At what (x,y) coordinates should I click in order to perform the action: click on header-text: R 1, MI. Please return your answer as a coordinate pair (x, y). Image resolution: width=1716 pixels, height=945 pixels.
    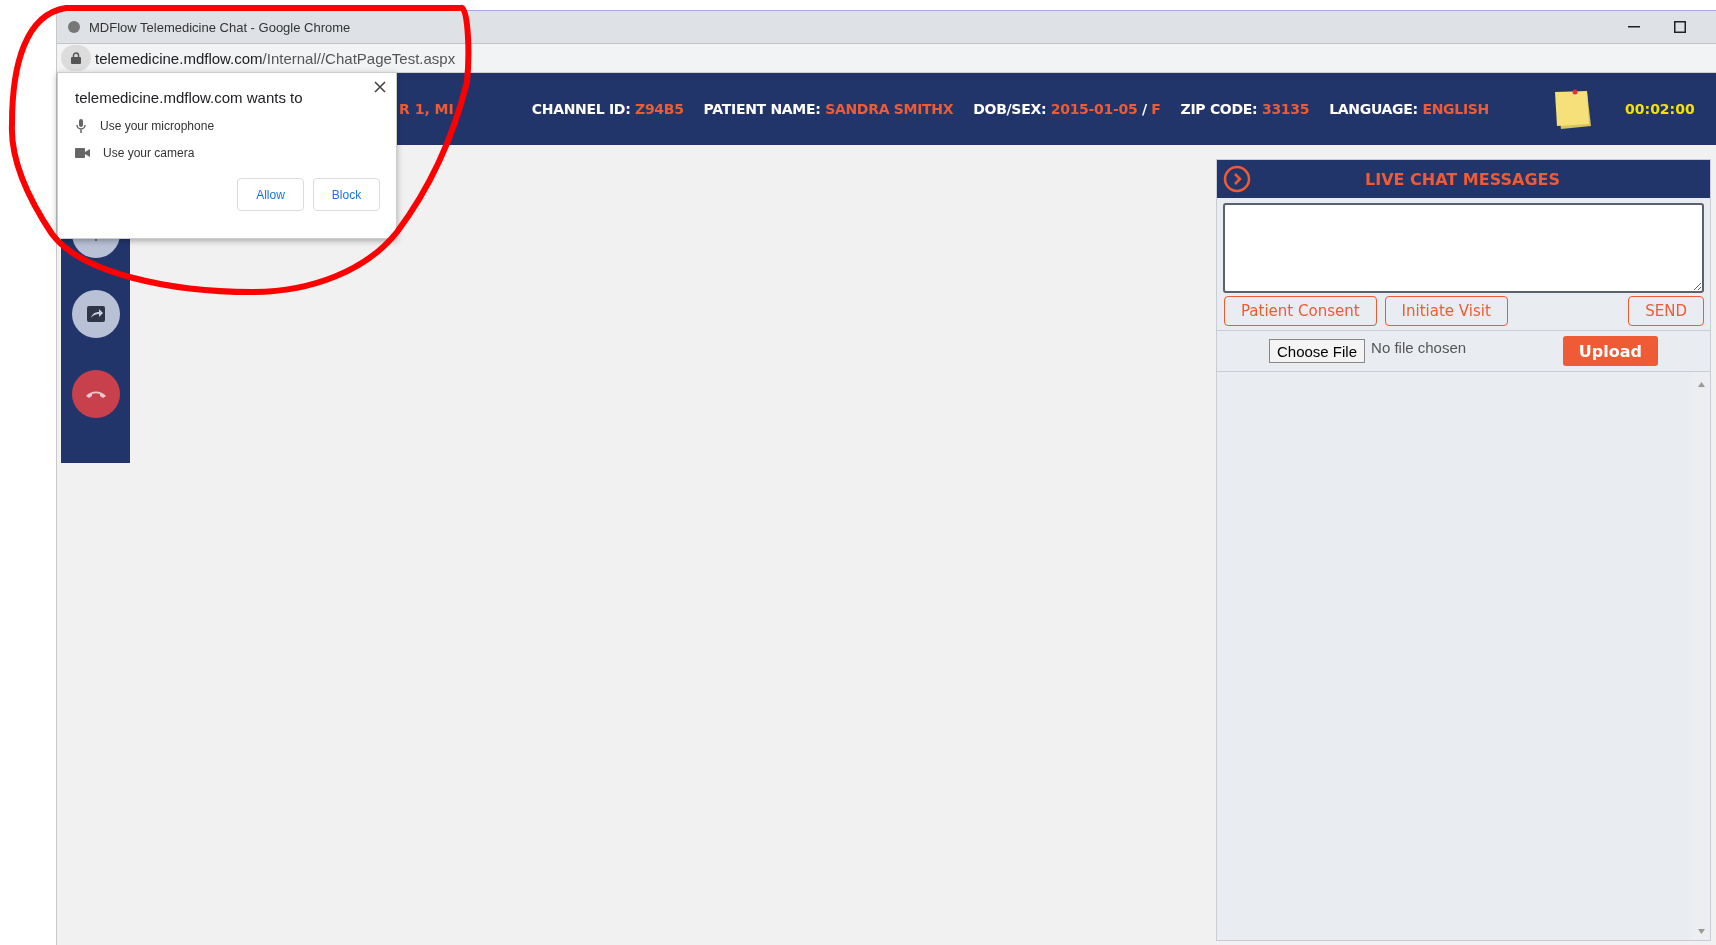
    Looking at the image, I should click on (426, 109).